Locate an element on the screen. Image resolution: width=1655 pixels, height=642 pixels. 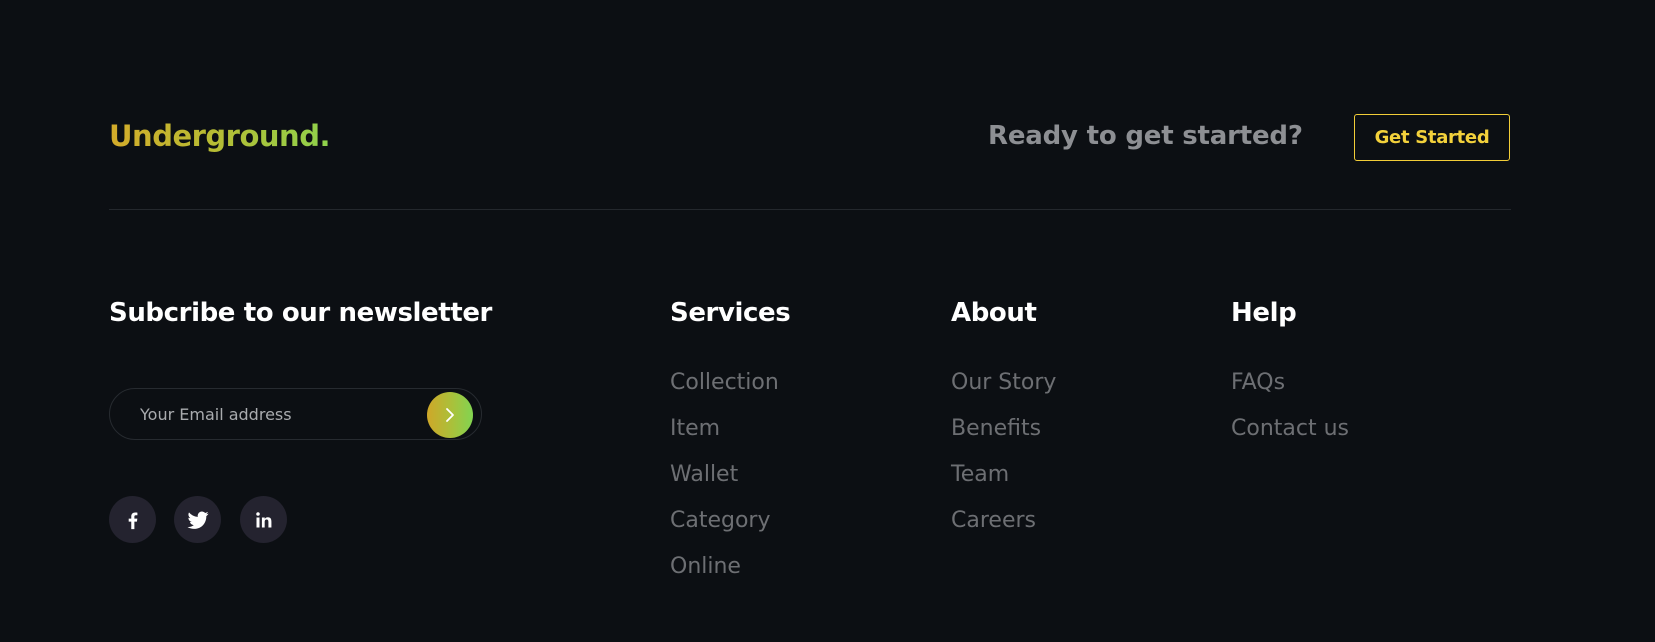
twitter-link is located at coordinates (197, 519).